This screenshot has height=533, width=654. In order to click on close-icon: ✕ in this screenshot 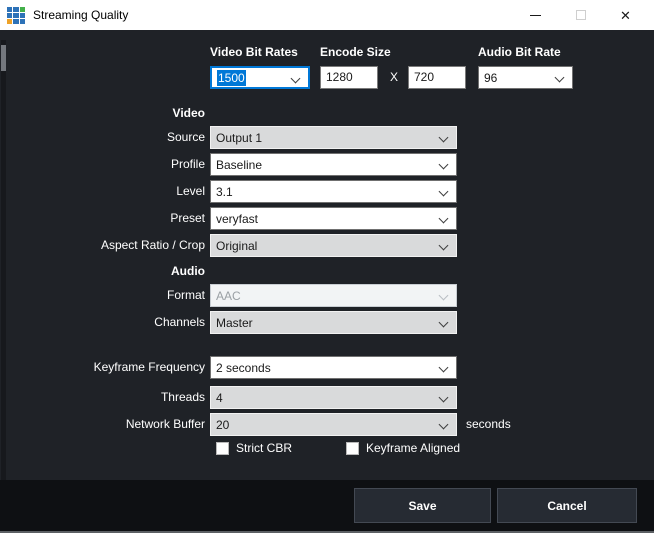, I will do `click(625, 15)`.